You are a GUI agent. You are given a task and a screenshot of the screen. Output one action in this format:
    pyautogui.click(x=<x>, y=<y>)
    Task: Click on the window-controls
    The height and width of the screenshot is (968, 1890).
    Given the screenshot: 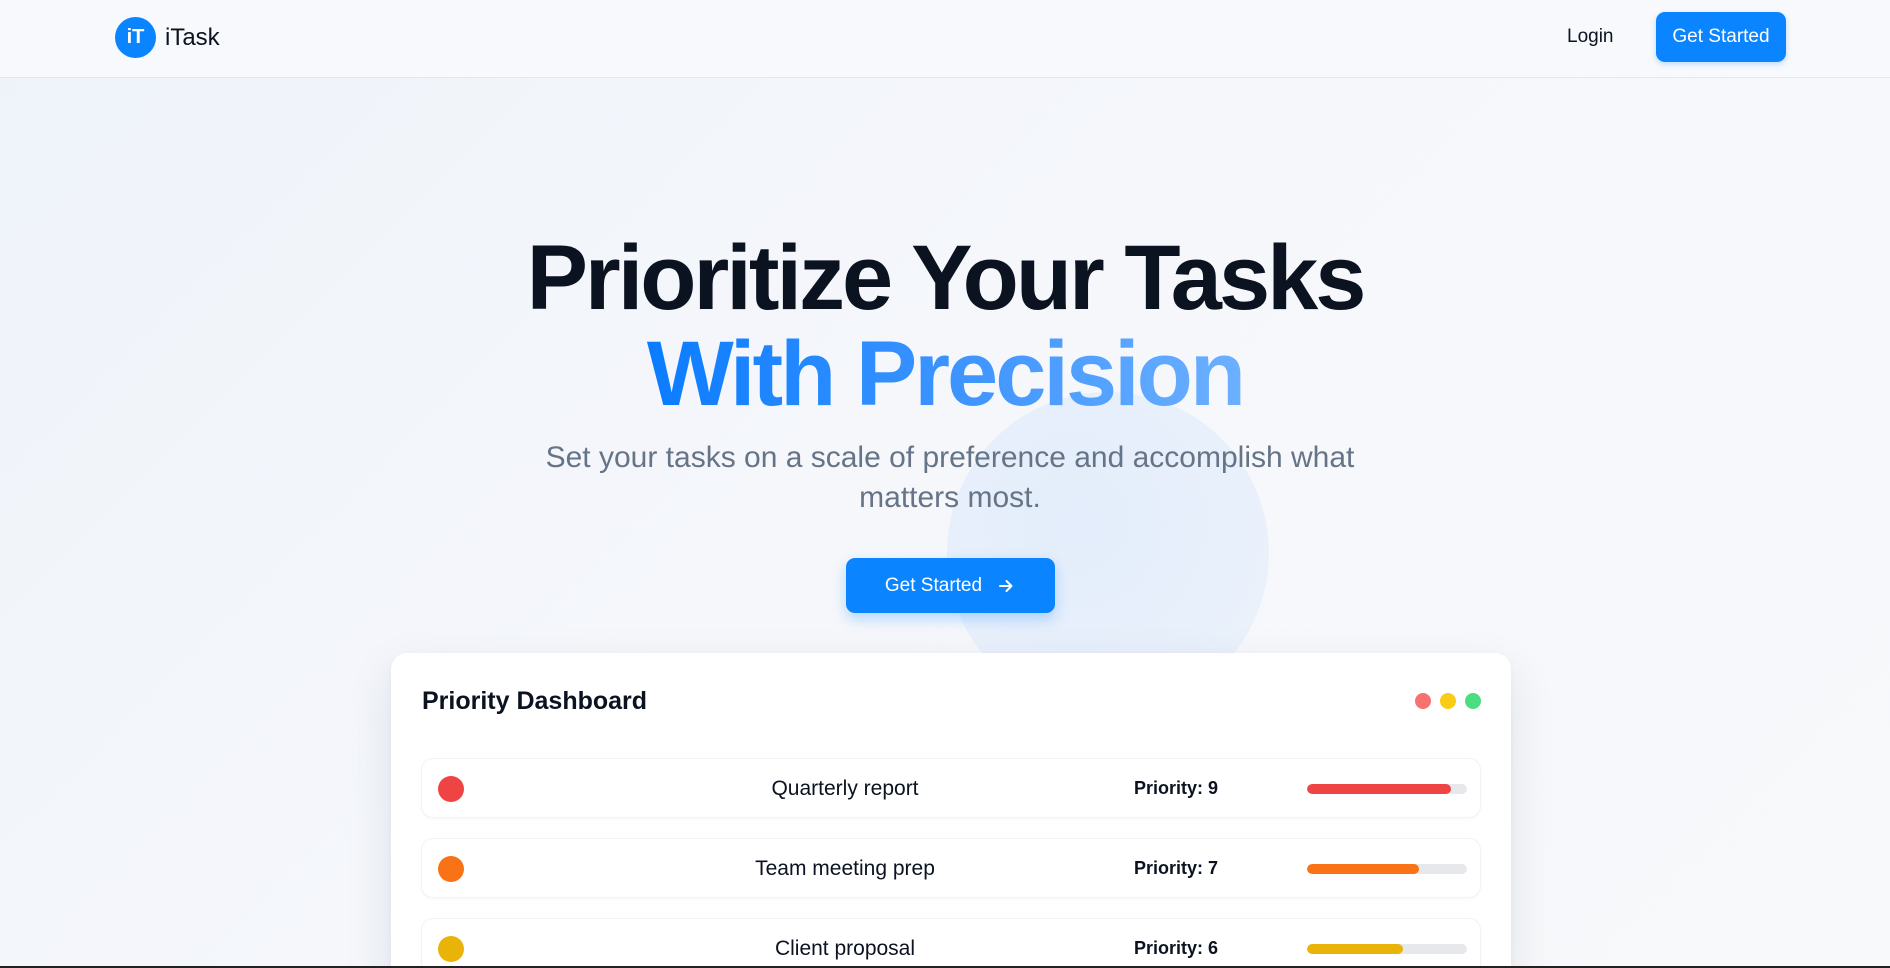 What is the action you would take?
    pyautogui.click(x=1448, y=701)
    